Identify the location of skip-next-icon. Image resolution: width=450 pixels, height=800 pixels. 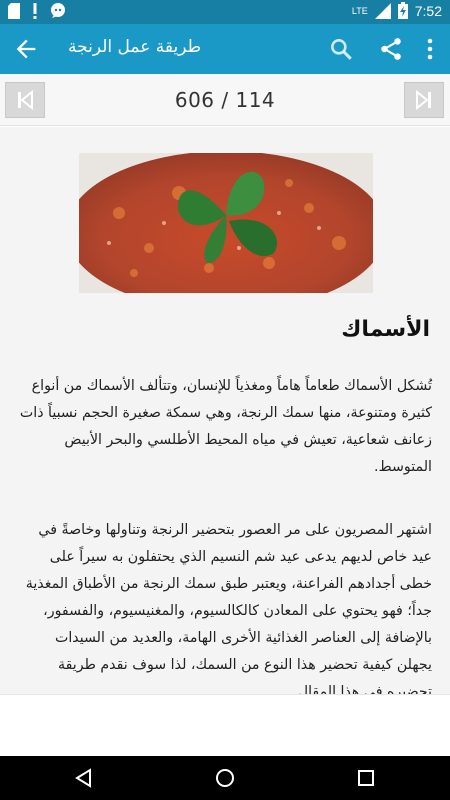
(423, 100).